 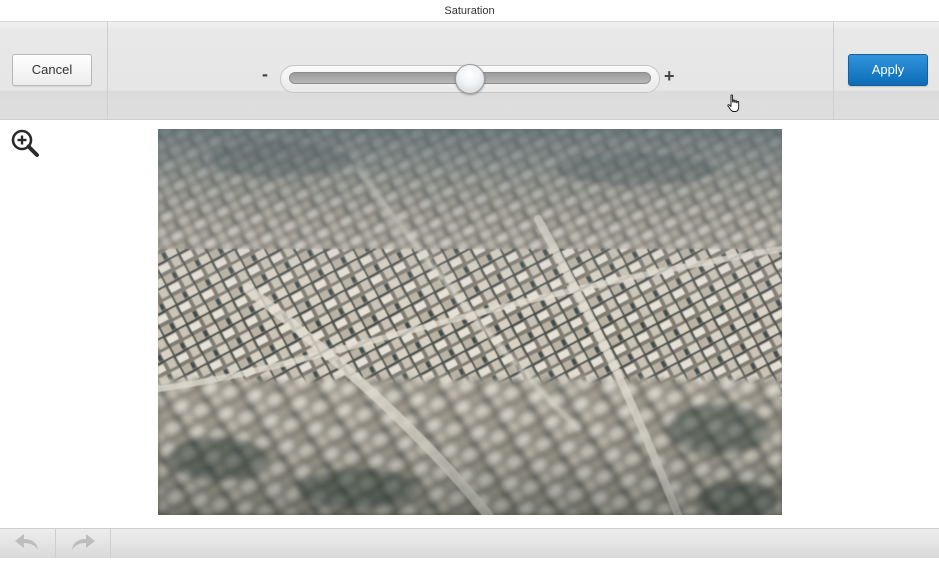 I want to click on undo-arrow-icon, so click(x=26, y=542).